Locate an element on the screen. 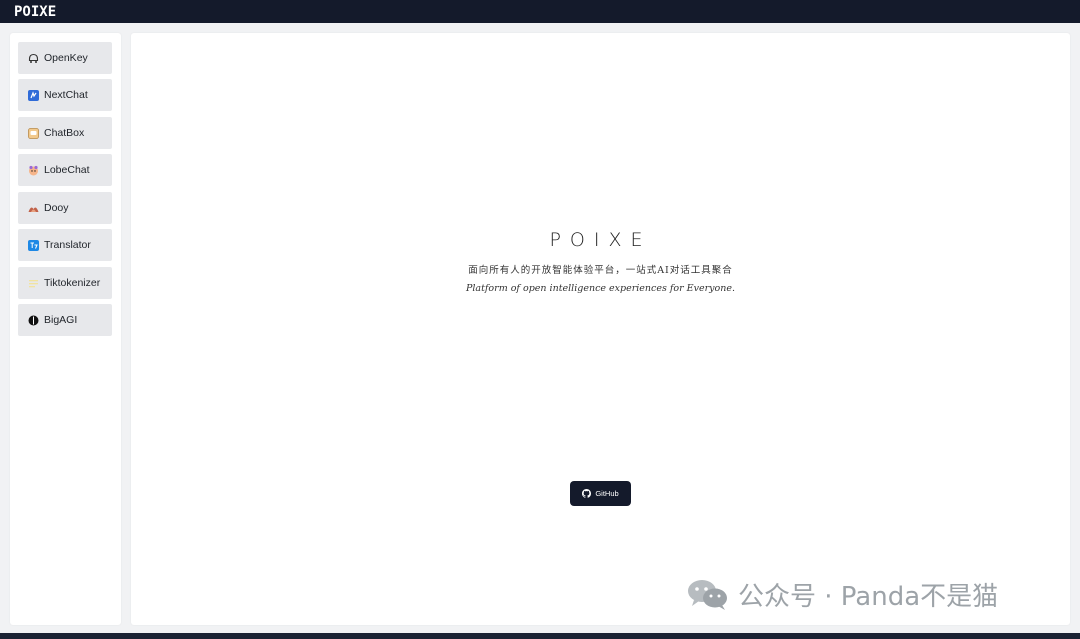  subtitle-chinese: 面向所有人的开放智能体验平台，一站式AI对话工具聚合 is located at coordinates (600, 270).